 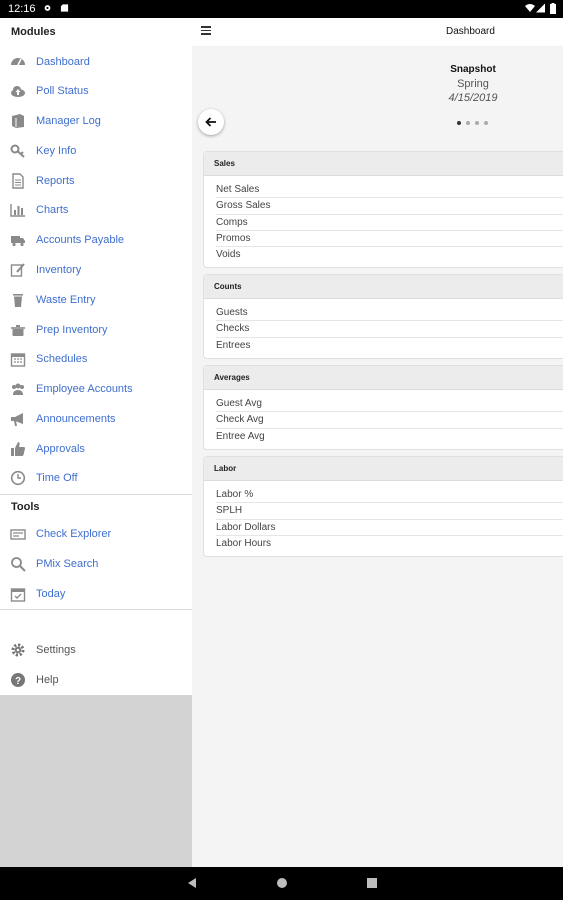 I want to click on nav-label: Reports, so click(x=55, y=181).